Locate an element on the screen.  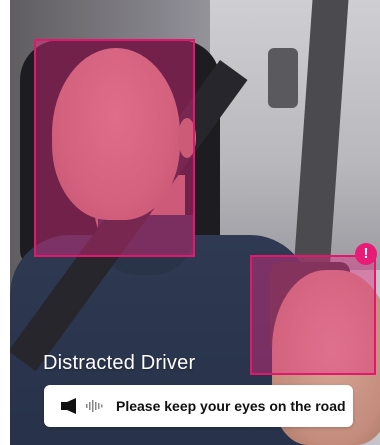
seatbelt-anchor is located at coordinates (283, 78).